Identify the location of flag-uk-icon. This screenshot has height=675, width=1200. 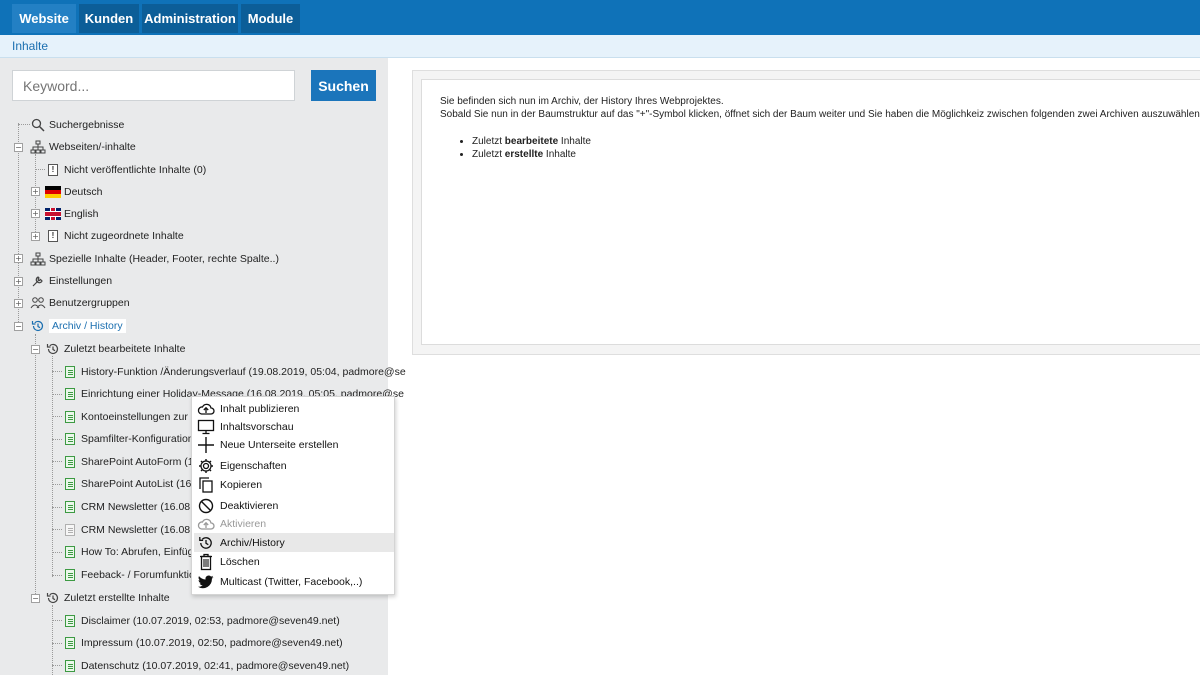
(53, 214).